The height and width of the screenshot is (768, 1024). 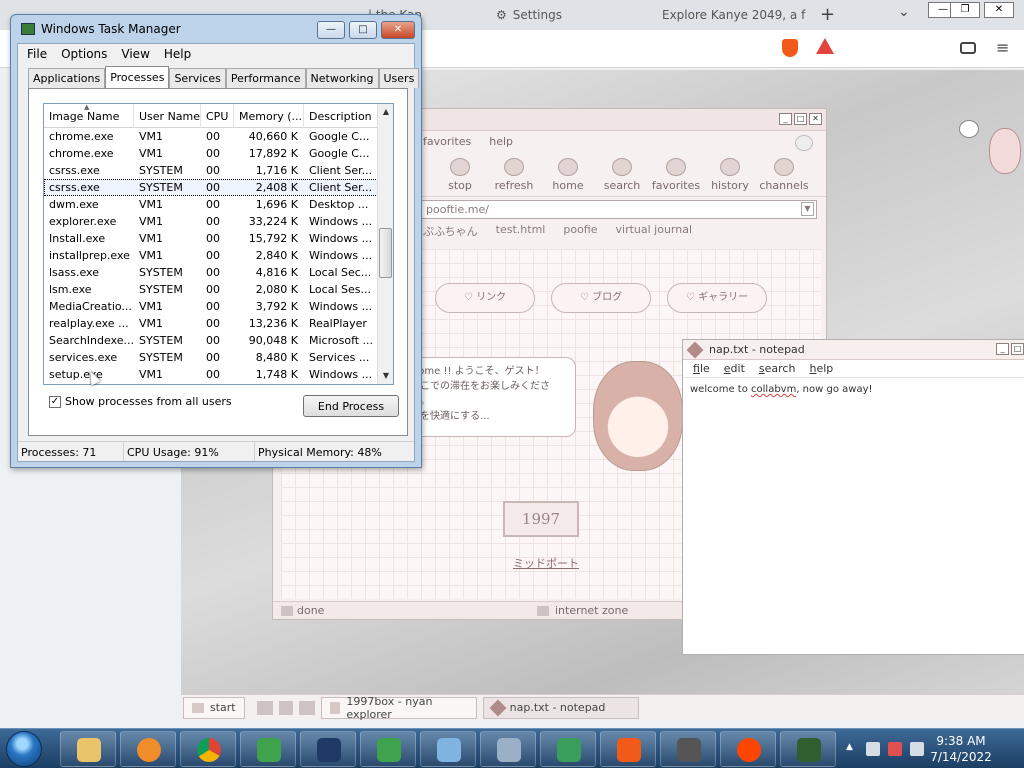 What do you see at coordinates (342, 78) in the screenshot?
I see `tab-networking: Networking` at bounding box center [342, 78].